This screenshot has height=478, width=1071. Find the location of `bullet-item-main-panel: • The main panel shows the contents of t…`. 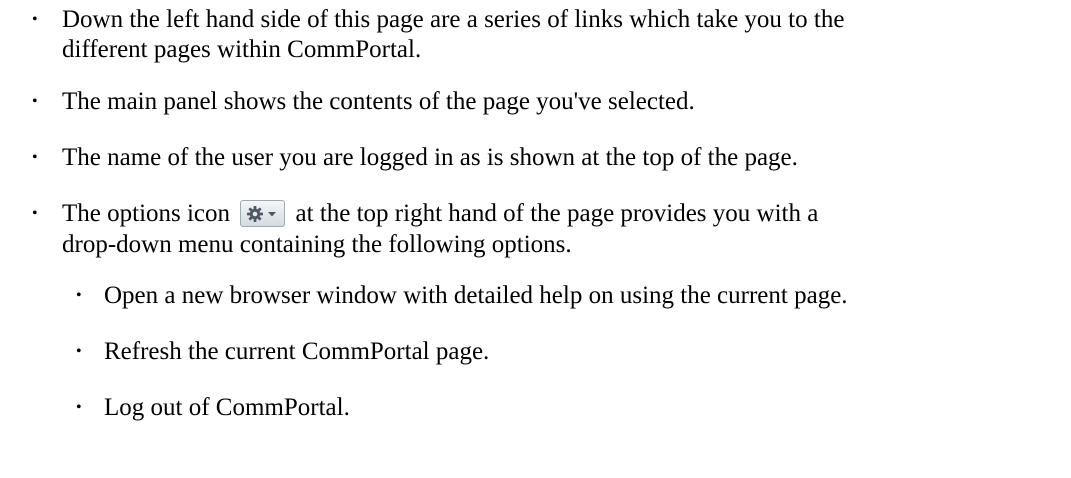

bullet-item-main-panel: • The main panel shows the contents of t… is located at coordinates (535, 102).